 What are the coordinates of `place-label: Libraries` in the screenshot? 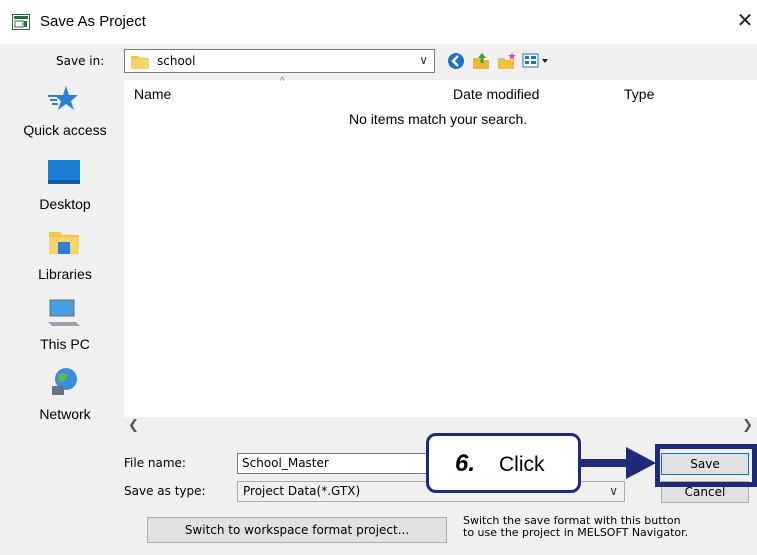 It's located at (65, 274).